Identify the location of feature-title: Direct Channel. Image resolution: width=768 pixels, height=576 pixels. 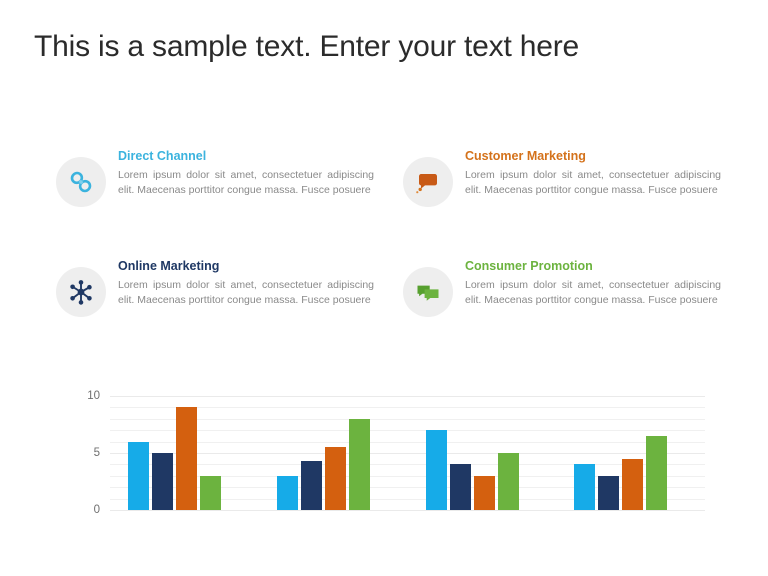
(162, 156).